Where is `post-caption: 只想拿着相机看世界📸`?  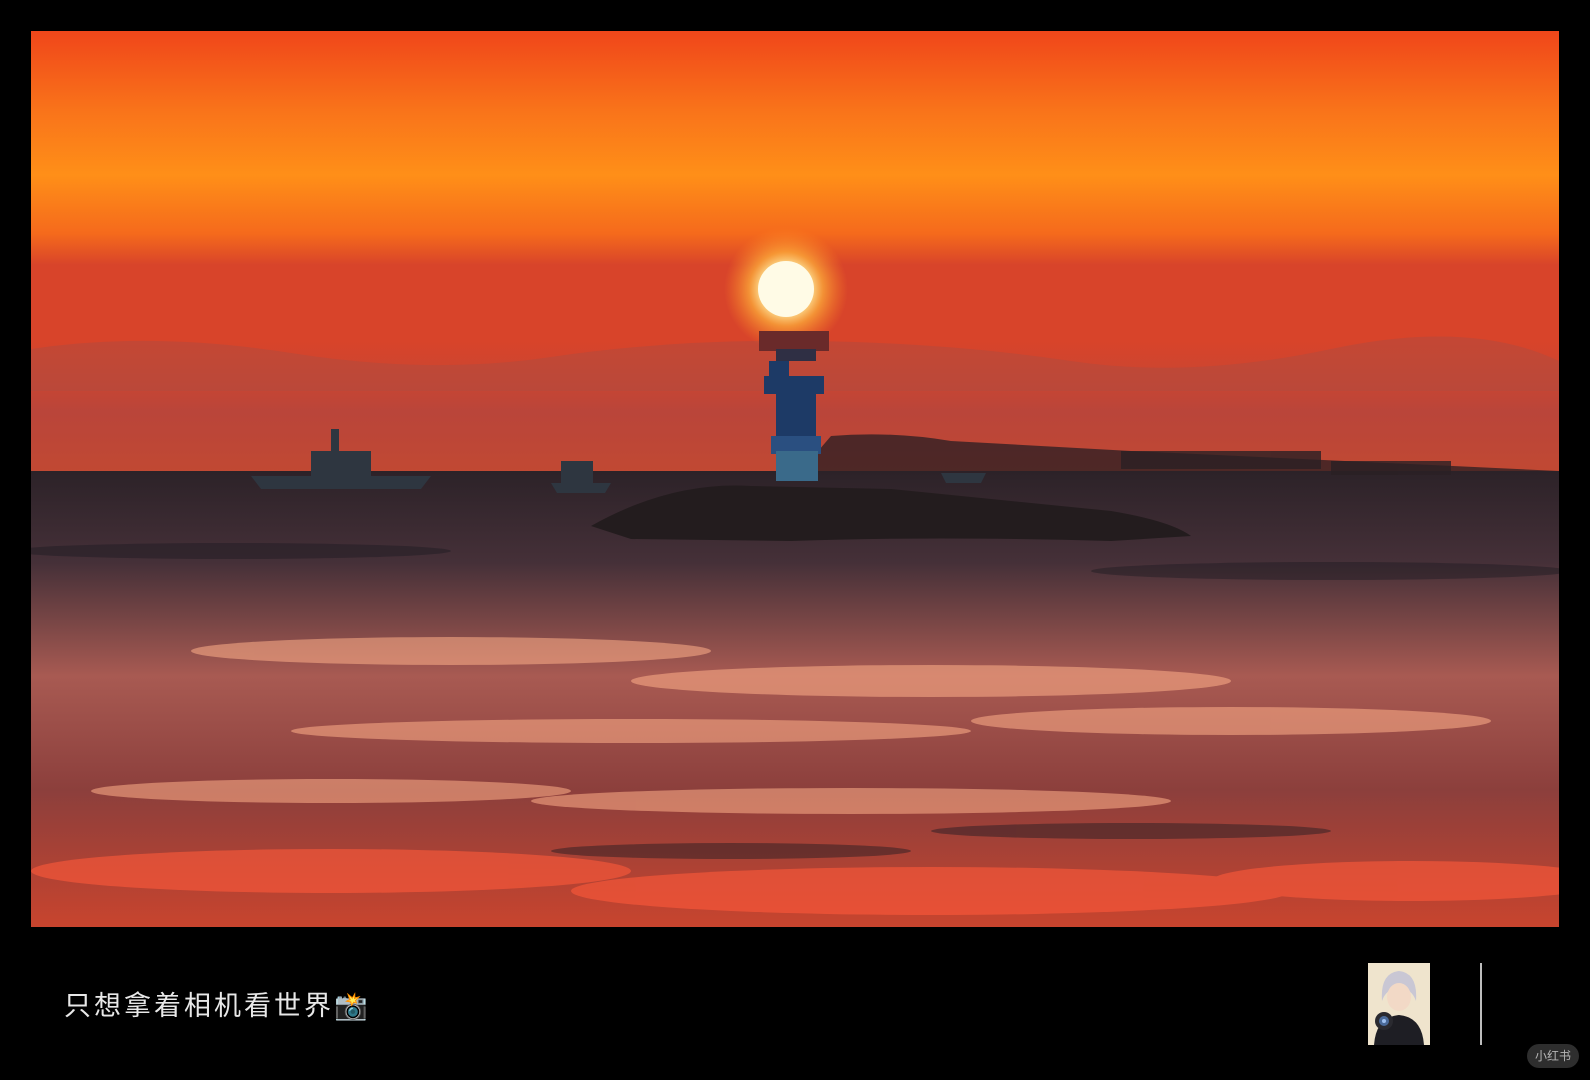
post-caption: 只想拿着相机看世界📸 is located at coordinates (217, 1006).